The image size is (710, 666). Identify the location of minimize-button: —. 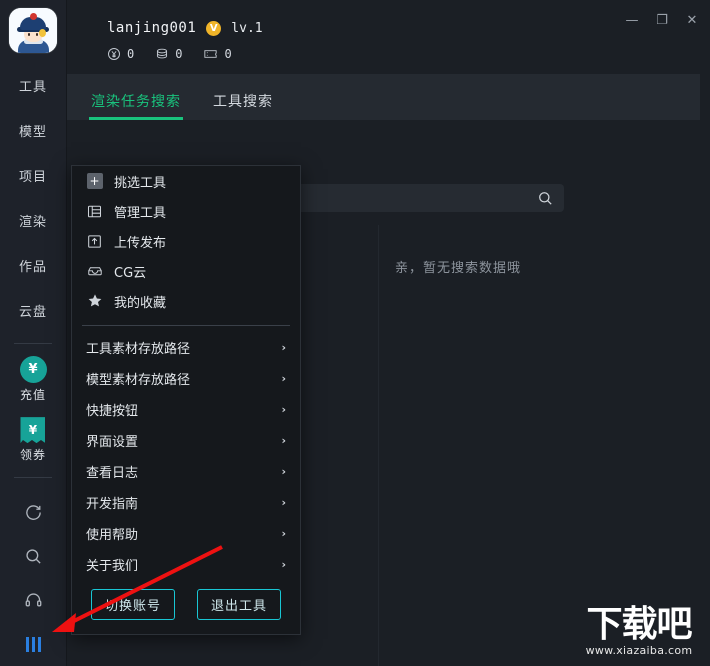
(632, 20).